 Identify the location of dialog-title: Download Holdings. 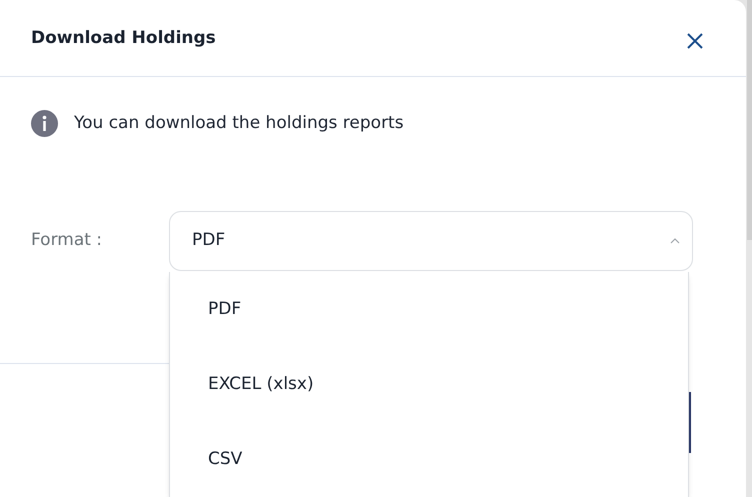
(123, 38).